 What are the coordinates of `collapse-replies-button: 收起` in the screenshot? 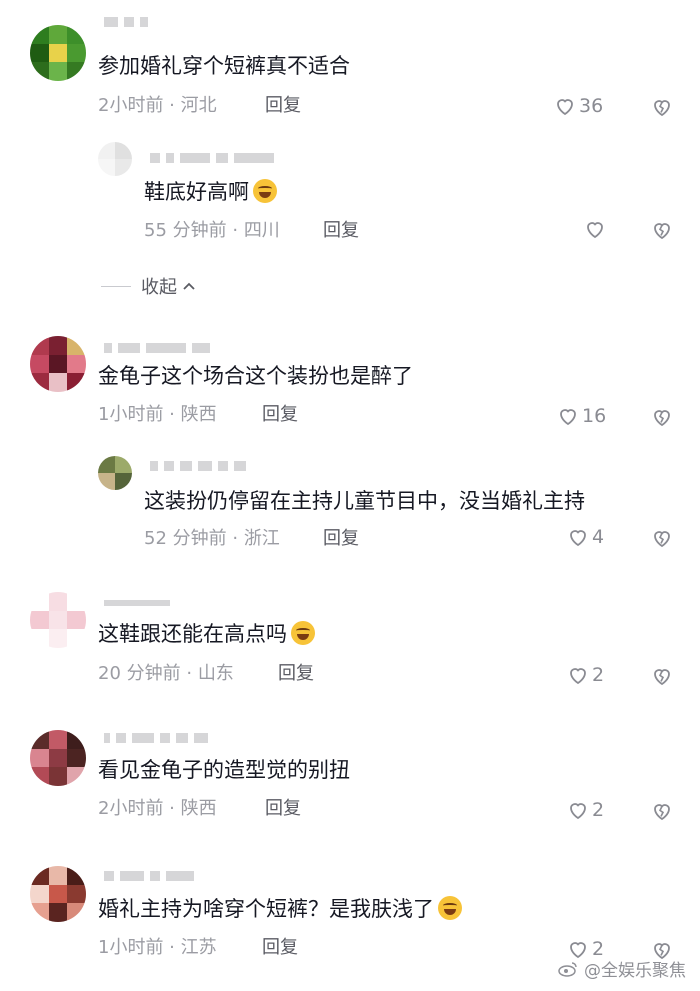 It's located at (149, 286).